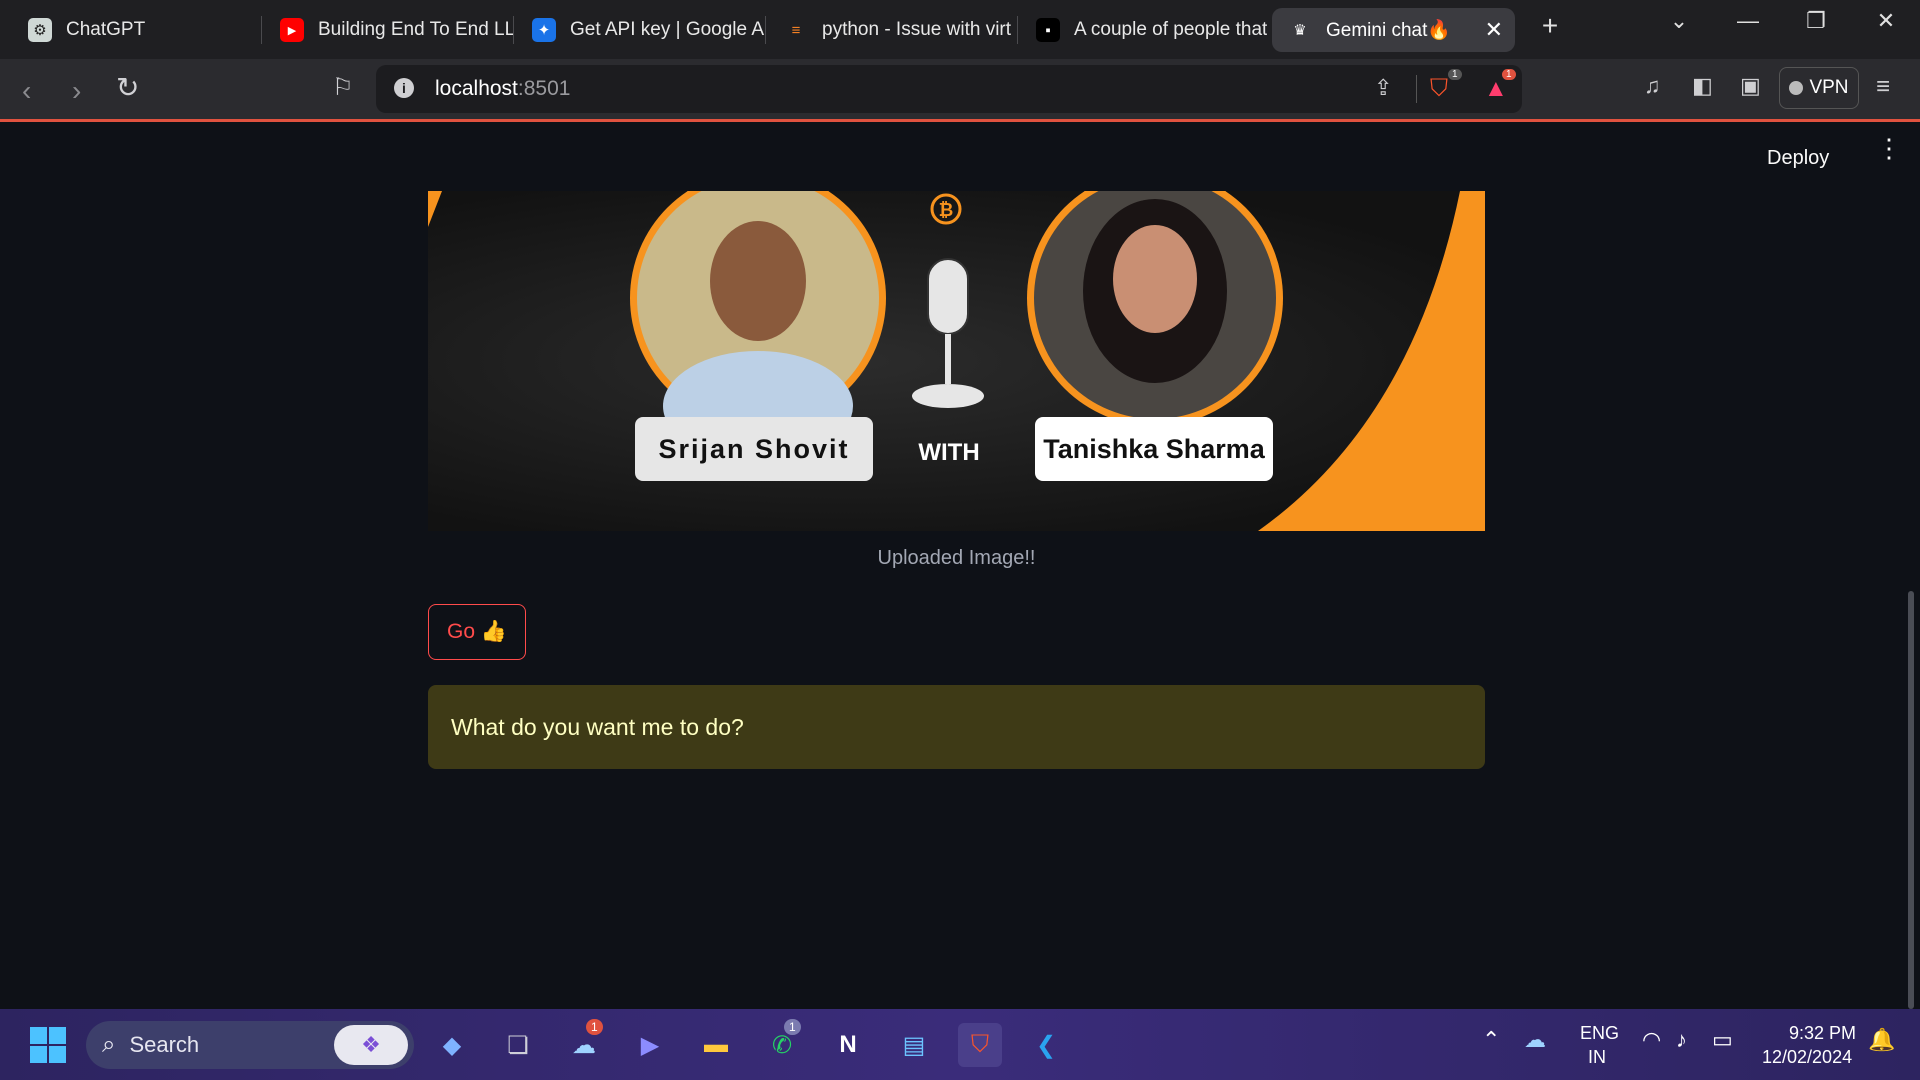  I want to click on windows-logo, so click(48, 1045).